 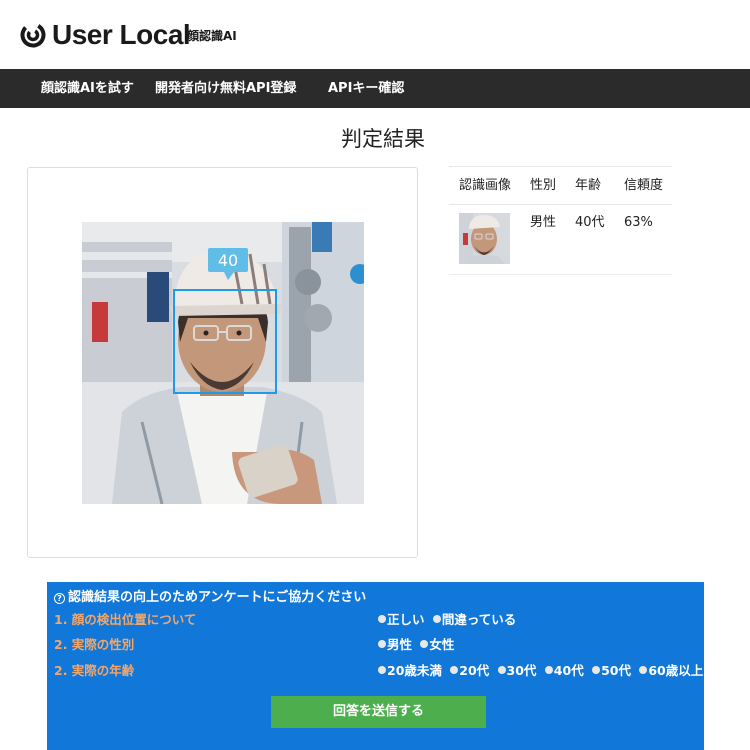 What do you see at coordinates (125, 619) in the screenshot?
I see `question-label-position: 1. 顔の検出位置について` at bounding box center [125, 619].